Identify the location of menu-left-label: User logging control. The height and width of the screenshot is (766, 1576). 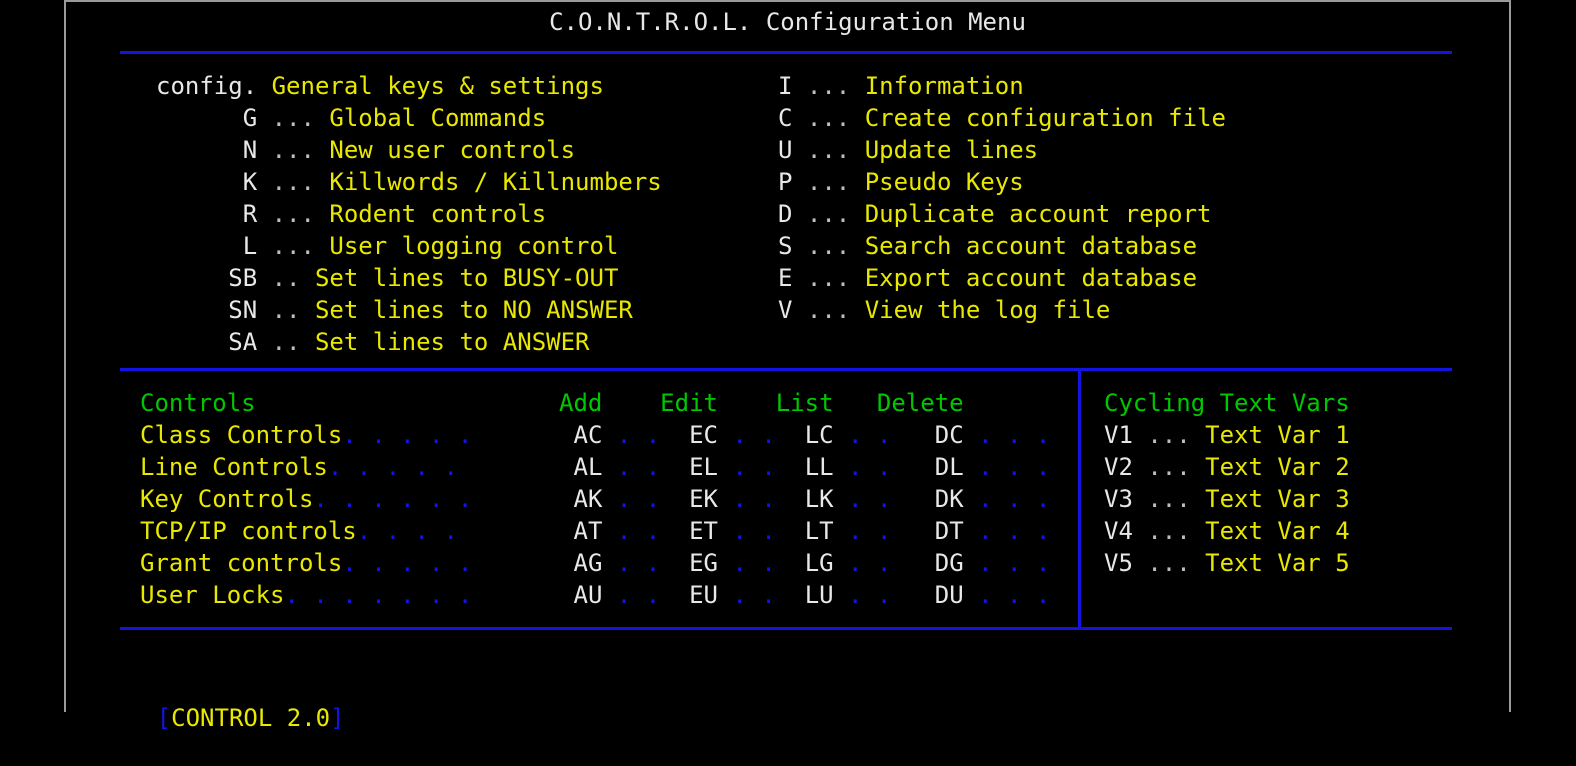
(474, 246).